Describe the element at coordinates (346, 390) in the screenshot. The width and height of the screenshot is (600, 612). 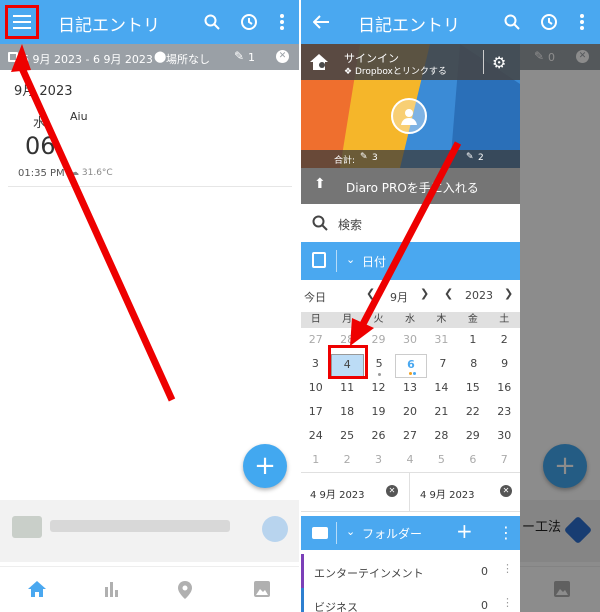
I see `calendar-day: 11` at that location.